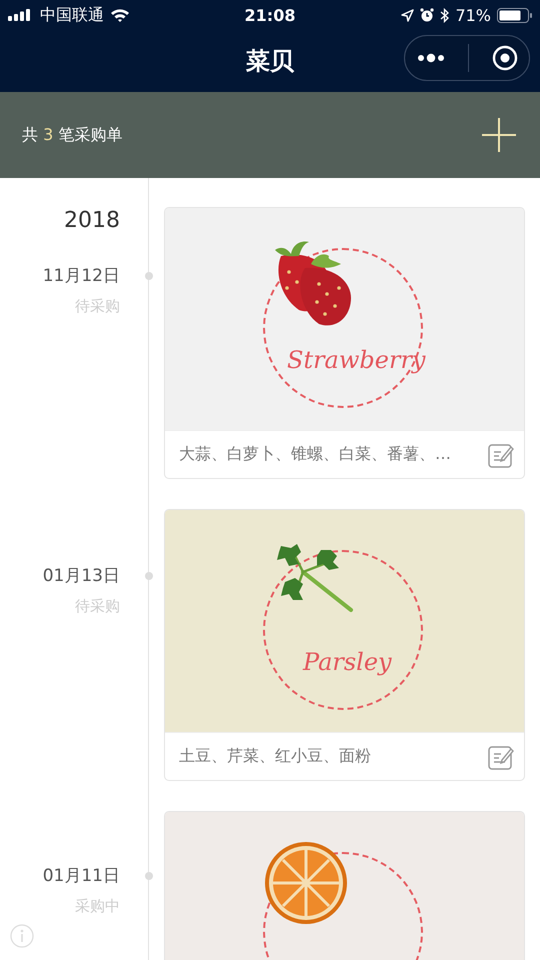  Describe the element at coordinates (407, 15) in the screenshot. I see `location-arrow-icon` at that location.